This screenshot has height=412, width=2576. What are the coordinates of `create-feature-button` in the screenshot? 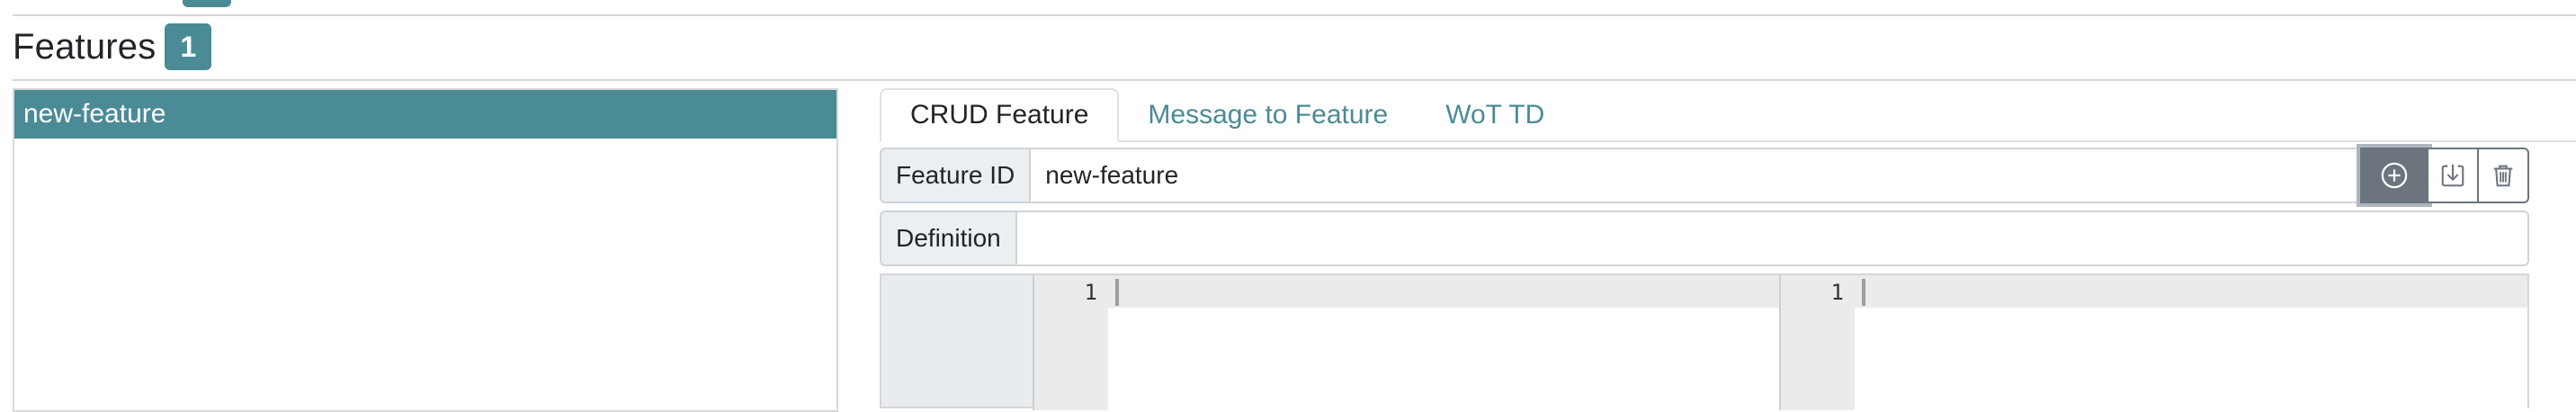 It's located at (2394, 175).